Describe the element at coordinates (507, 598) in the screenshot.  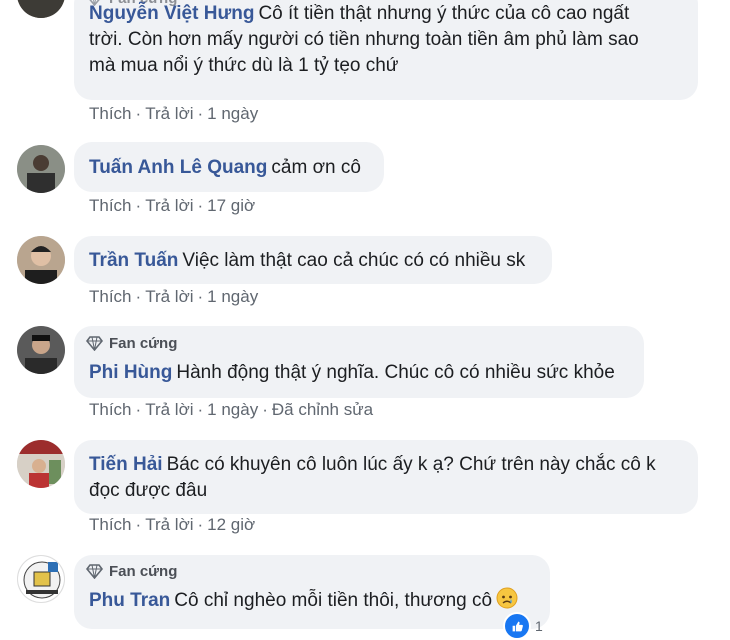
I see `sad-face-emoji` at that location.